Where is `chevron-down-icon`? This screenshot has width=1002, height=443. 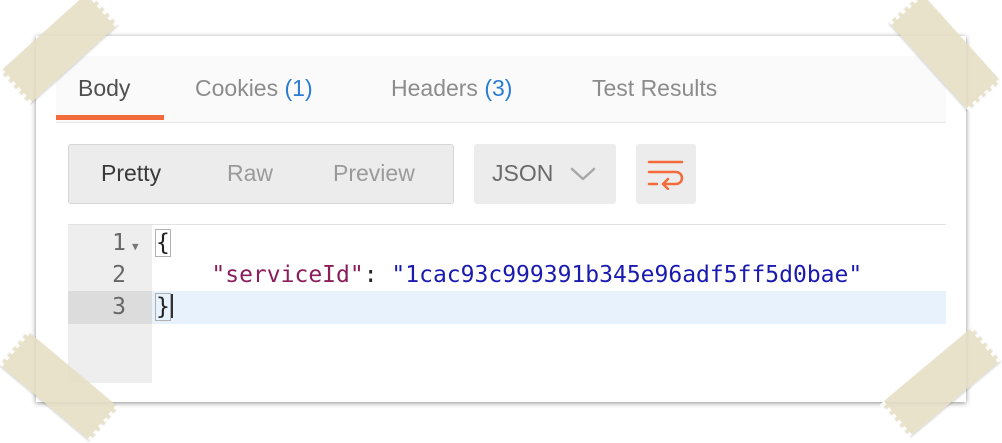 chevron-down-icon is located at coordinates (583, 174).